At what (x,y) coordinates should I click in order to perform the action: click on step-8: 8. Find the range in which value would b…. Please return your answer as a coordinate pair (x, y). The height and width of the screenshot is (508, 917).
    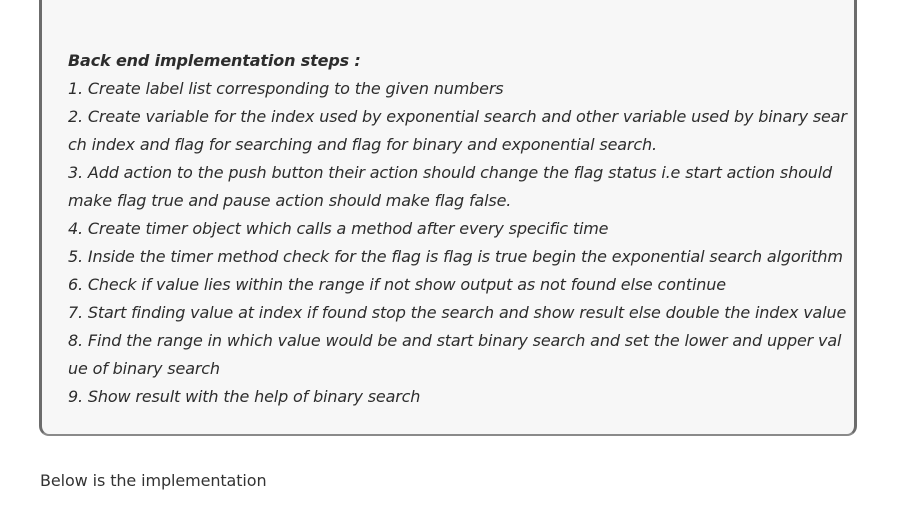
    Looking at the image, I should click on (455, 354).